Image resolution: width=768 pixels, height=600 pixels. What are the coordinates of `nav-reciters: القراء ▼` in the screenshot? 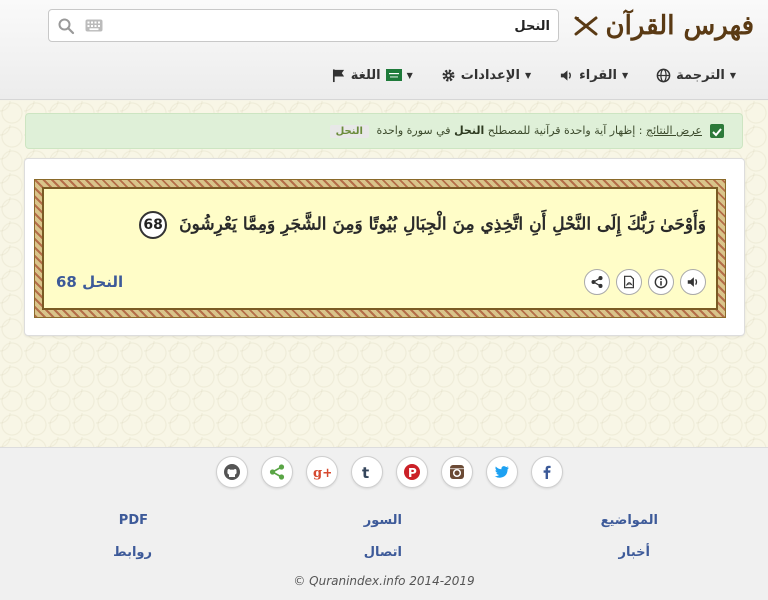 It's located at (593, 75).